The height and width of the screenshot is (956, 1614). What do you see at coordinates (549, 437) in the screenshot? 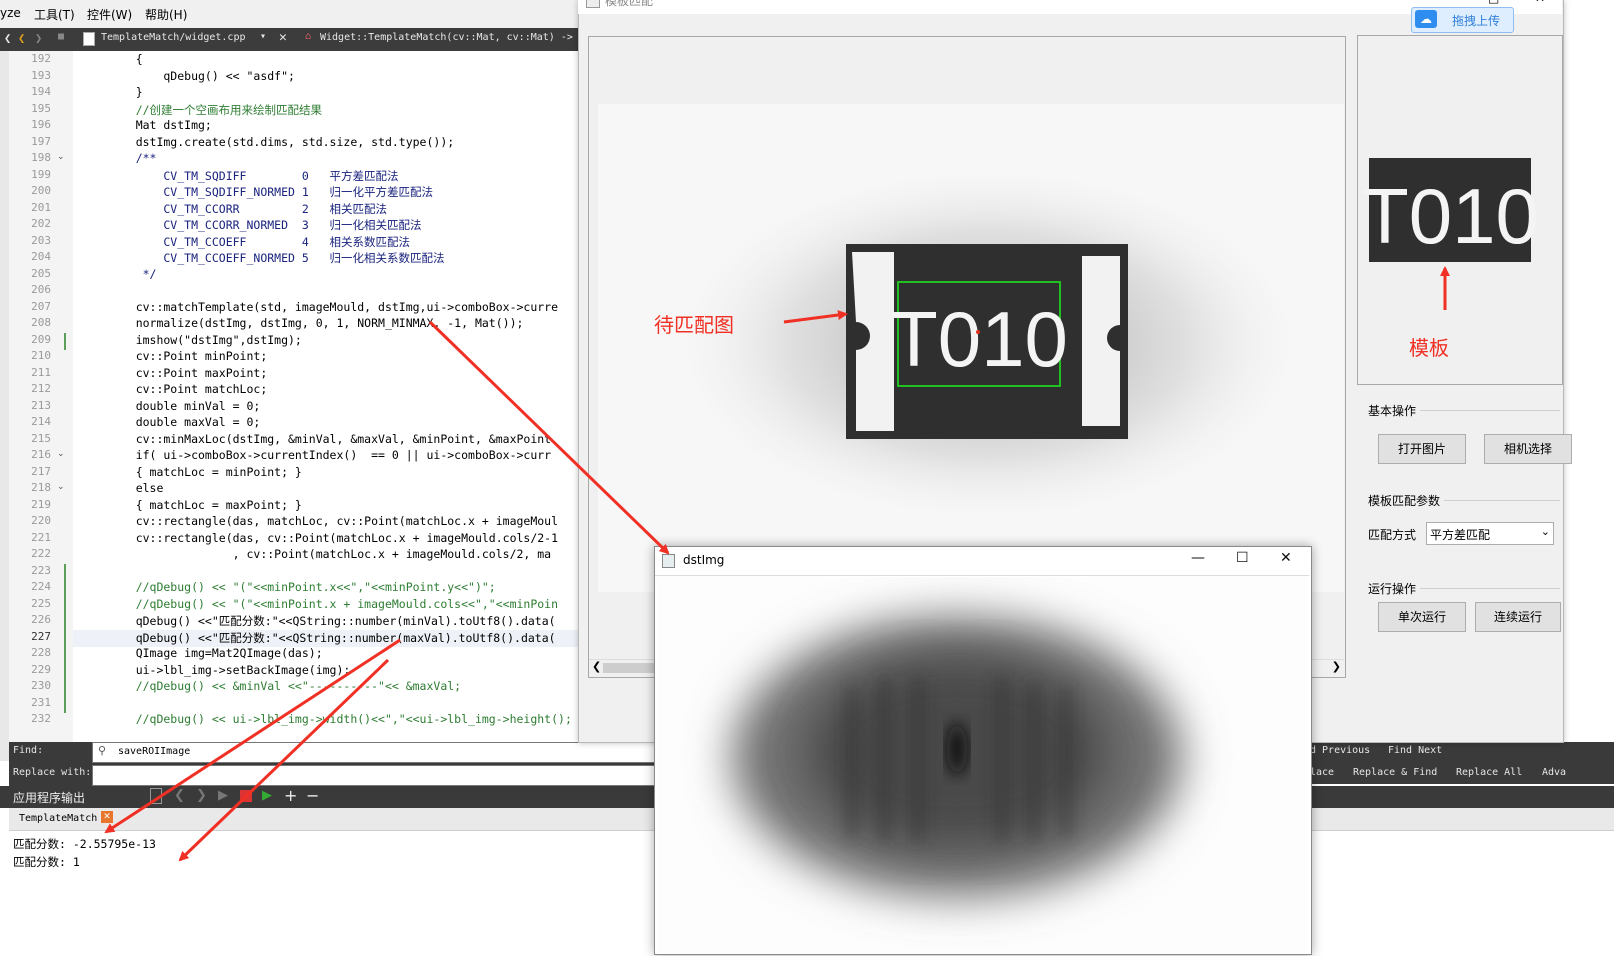
I see `arrow-to-dstimg` at bounding box center [549, 437].